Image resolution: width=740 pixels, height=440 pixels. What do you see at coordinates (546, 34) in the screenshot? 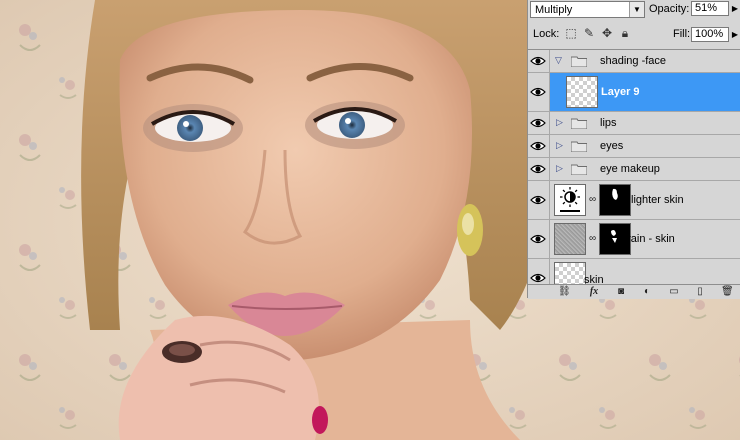
I see `lock-label: Lock:` at bounding box center [546, 34].